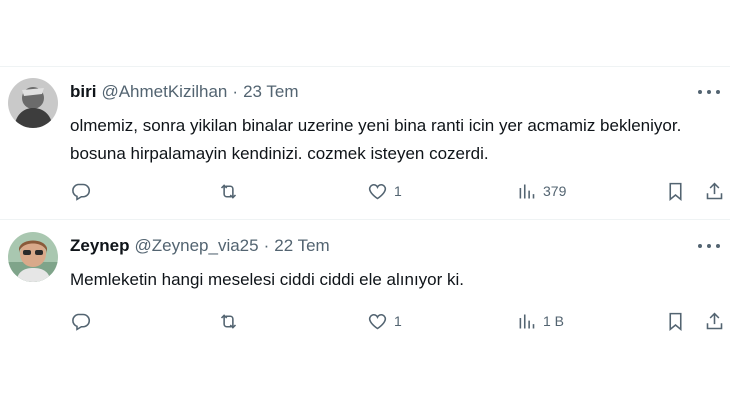  What do you see at coordinates (365, 66) in the screenshot?
I see `top-divider` at bounding box center [365, 66].